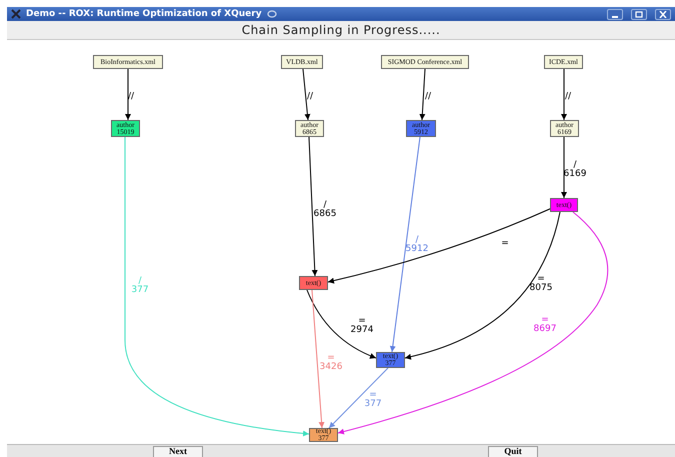  Describe the element at coordinates (417, 245) in the screenshot. I see `edge-label: / 5912` at that location.